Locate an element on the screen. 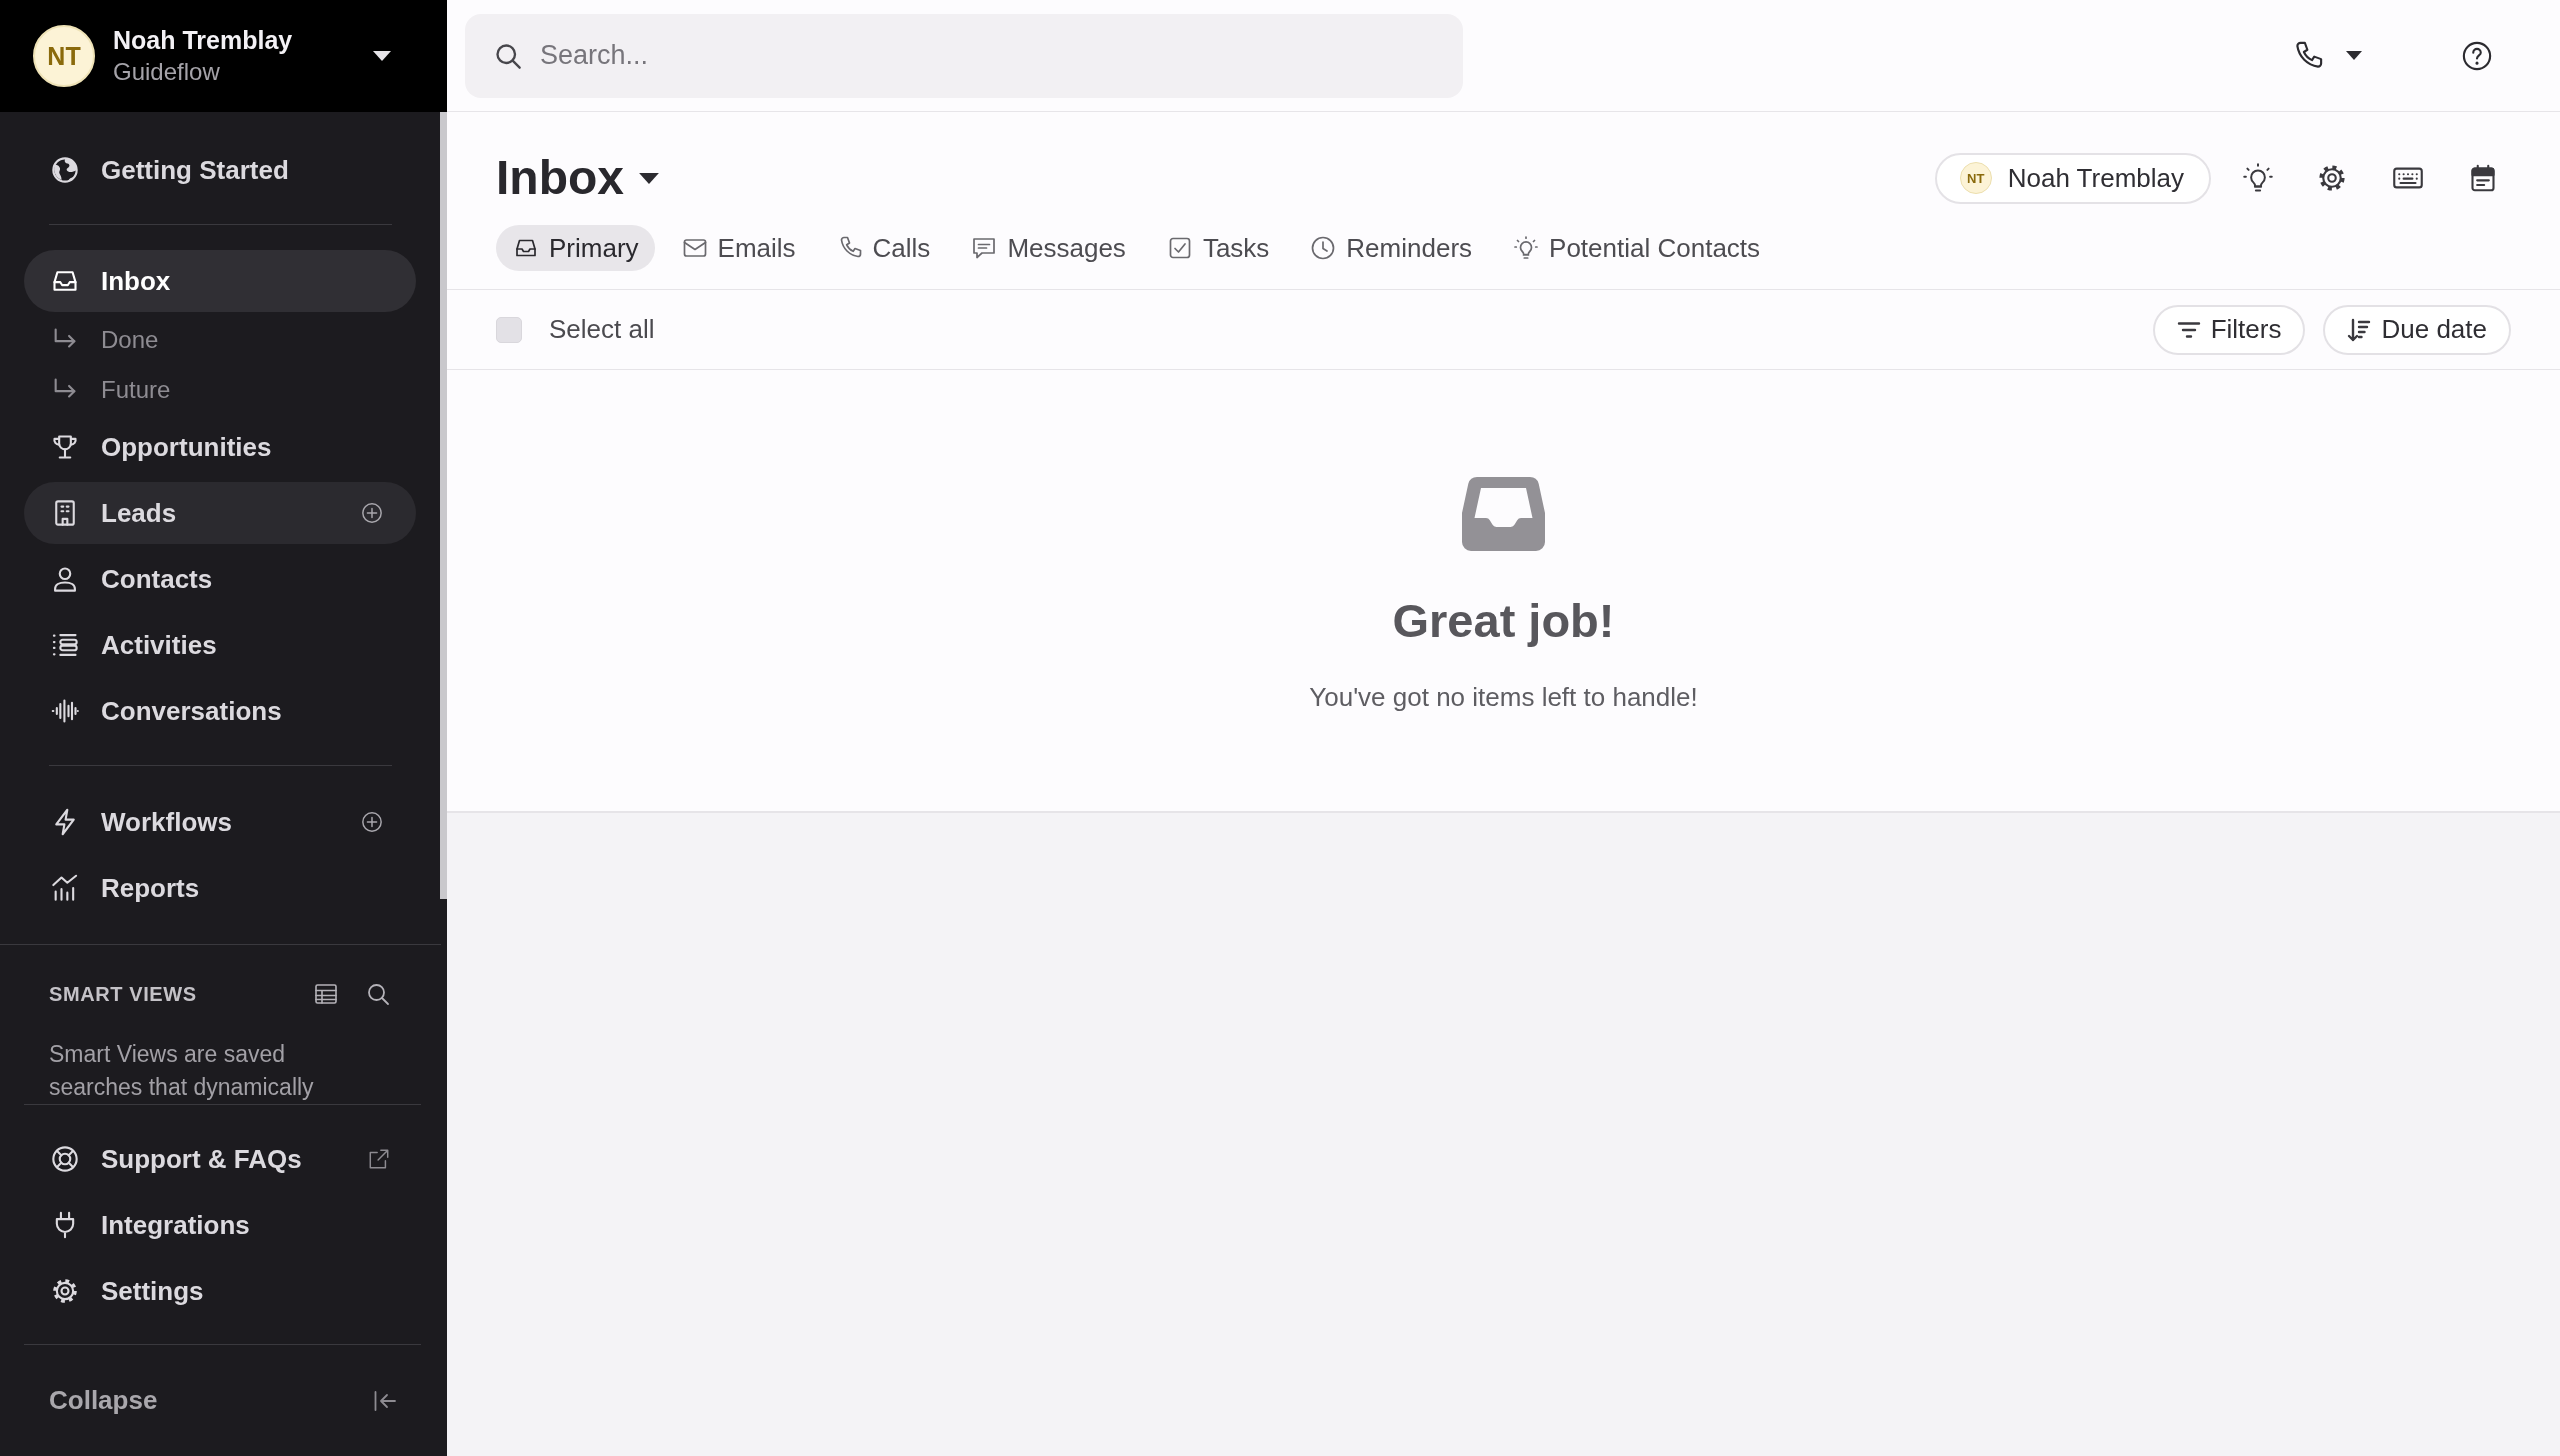 This screenshot has height=1456, width=2560. waveform-icon is located at coordinates (65, 711).